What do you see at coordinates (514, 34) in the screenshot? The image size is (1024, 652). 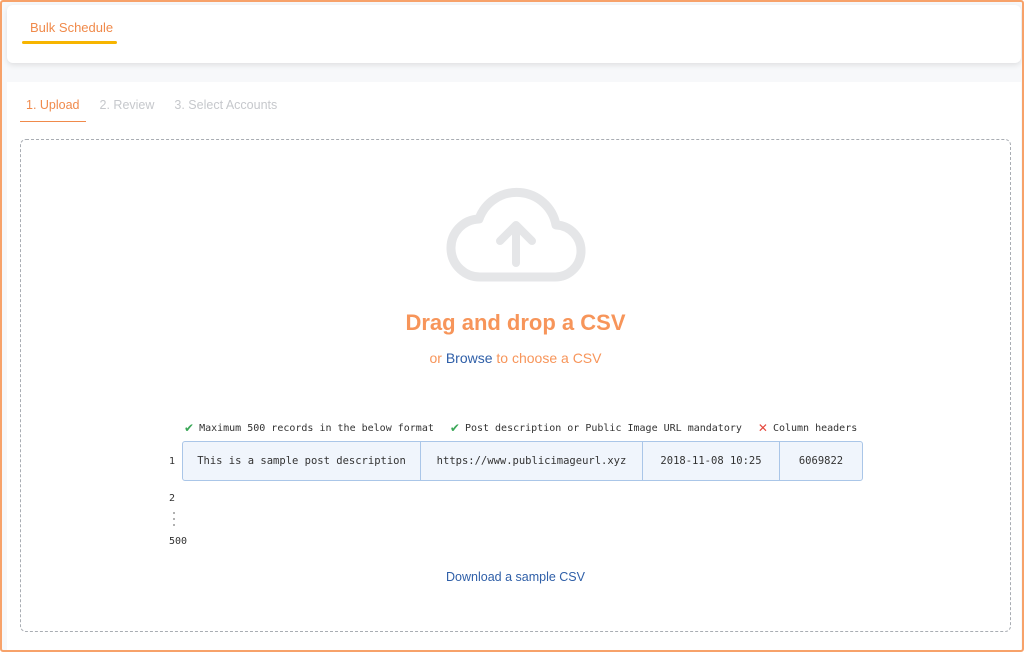 I see `page-header: Bulk Schedule` at bounding box center [514, 34].